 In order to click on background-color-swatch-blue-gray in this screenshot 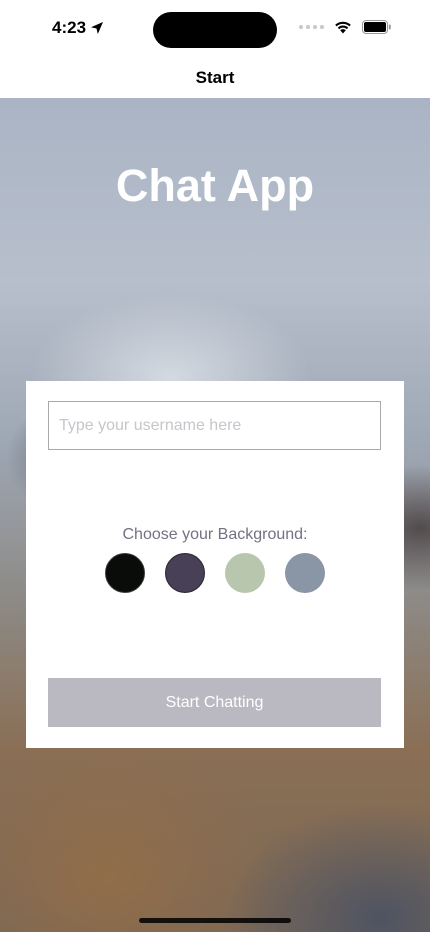, I will do `click(305, 573)`.